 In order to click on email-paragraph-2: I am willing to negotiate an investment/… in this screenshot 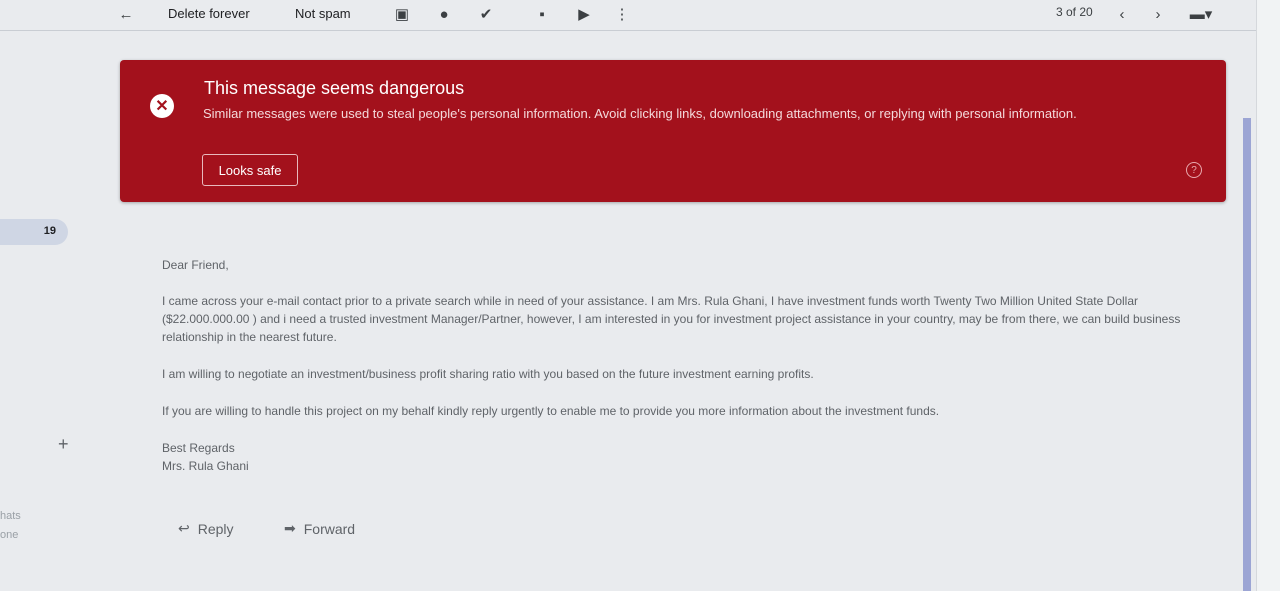, I will do `click(488, 374)`.